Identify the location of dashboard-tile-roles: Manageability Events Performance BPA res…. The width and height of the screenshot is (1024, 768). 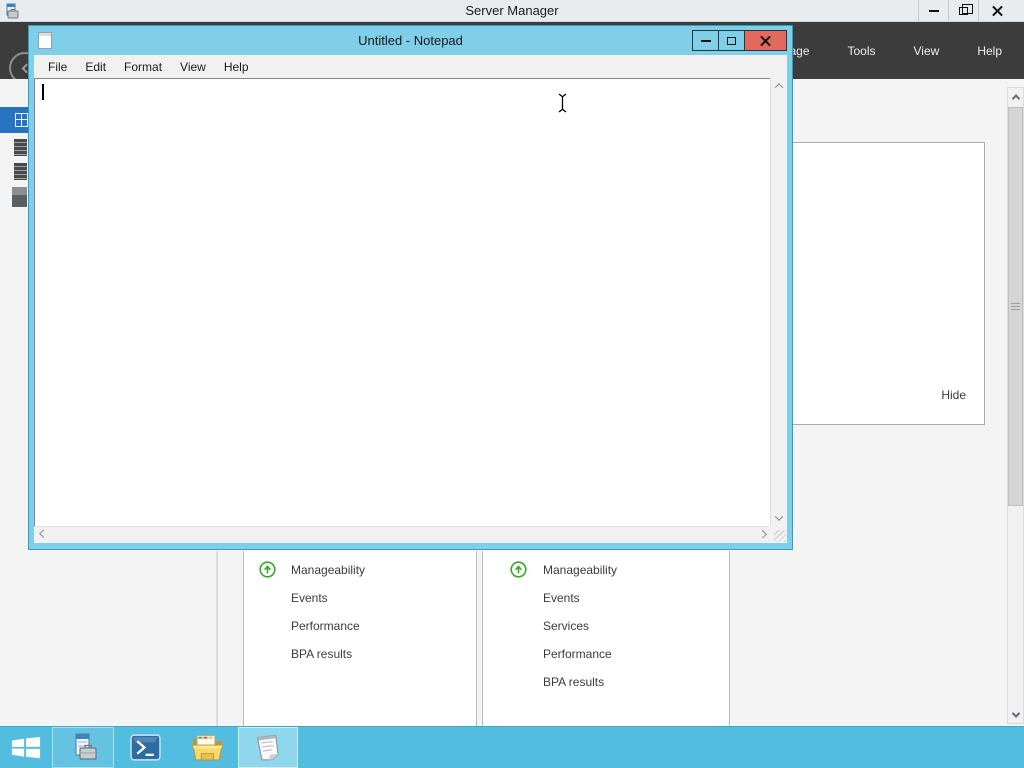
(360, 638).